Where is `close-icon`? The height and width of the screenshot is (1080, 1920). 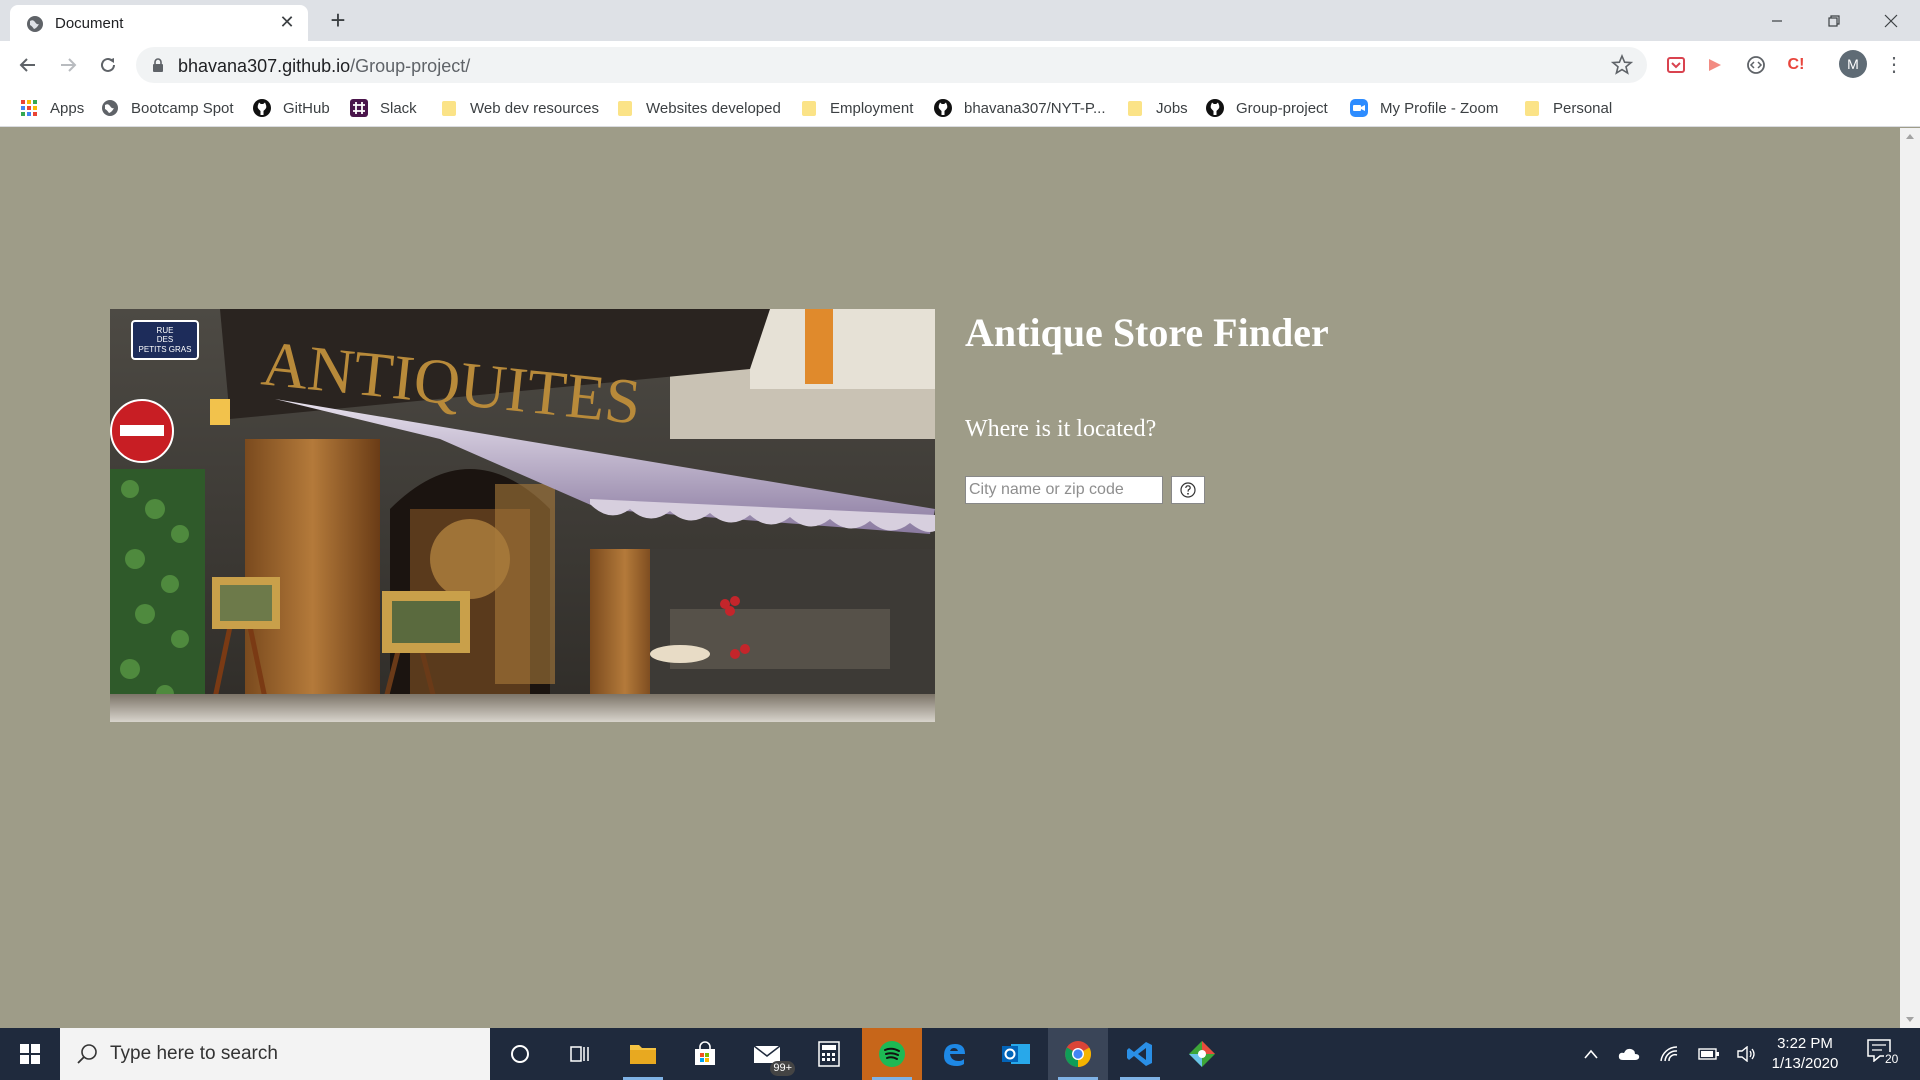
close-icon is located at coordinates (1891, 20).